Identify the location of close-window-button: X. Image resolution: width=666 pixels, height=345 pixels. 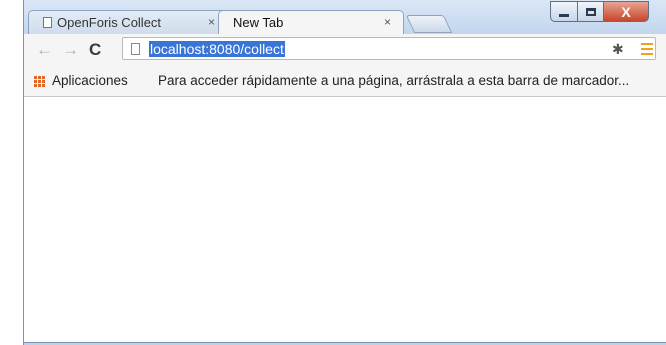
(626, 11).